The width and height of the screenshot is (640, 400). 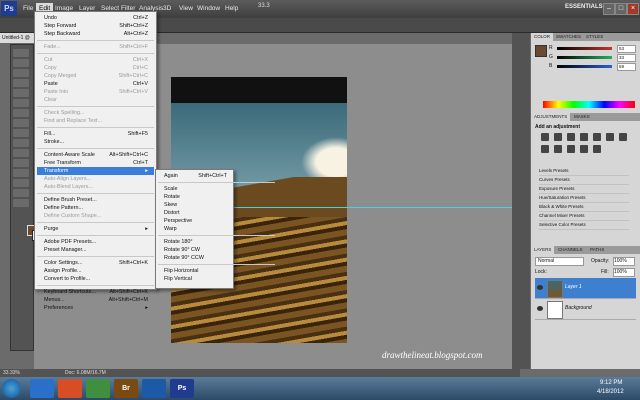 What do you see at coordinates (95, 163) in the screenshot?
I see `menu-item-free-transform: Free Transform Ctrl+T` at bounding box center [95, 163].